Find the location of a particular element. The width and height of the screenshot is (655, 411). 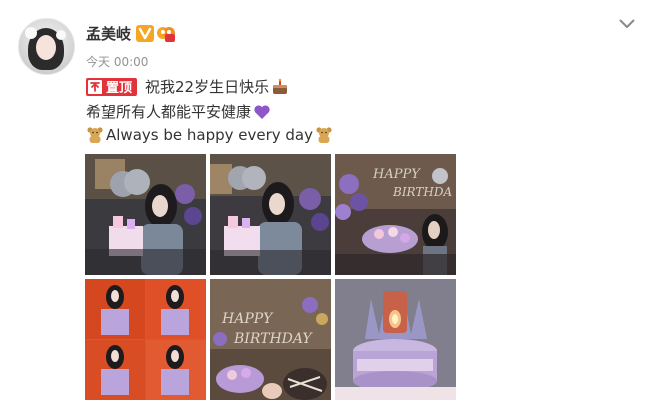

svg-text: BIRTHDA is located at coordinates (422, 192).